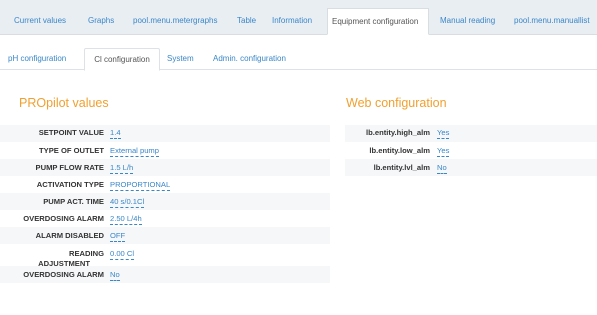 The image size is (597, 315). What do you see at coordinates (40, 21) in the screenshot?
I see `tab-current-values: Current values` at bounding box center [40, 21].